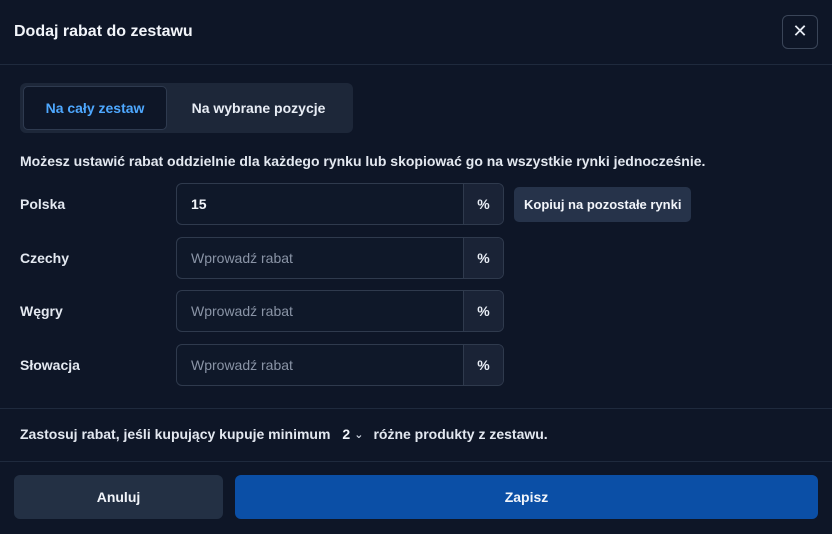 This screenshot has height=534, width=832. I want to click on market-row-slovakia: Słowacja %, so click(416, 364).